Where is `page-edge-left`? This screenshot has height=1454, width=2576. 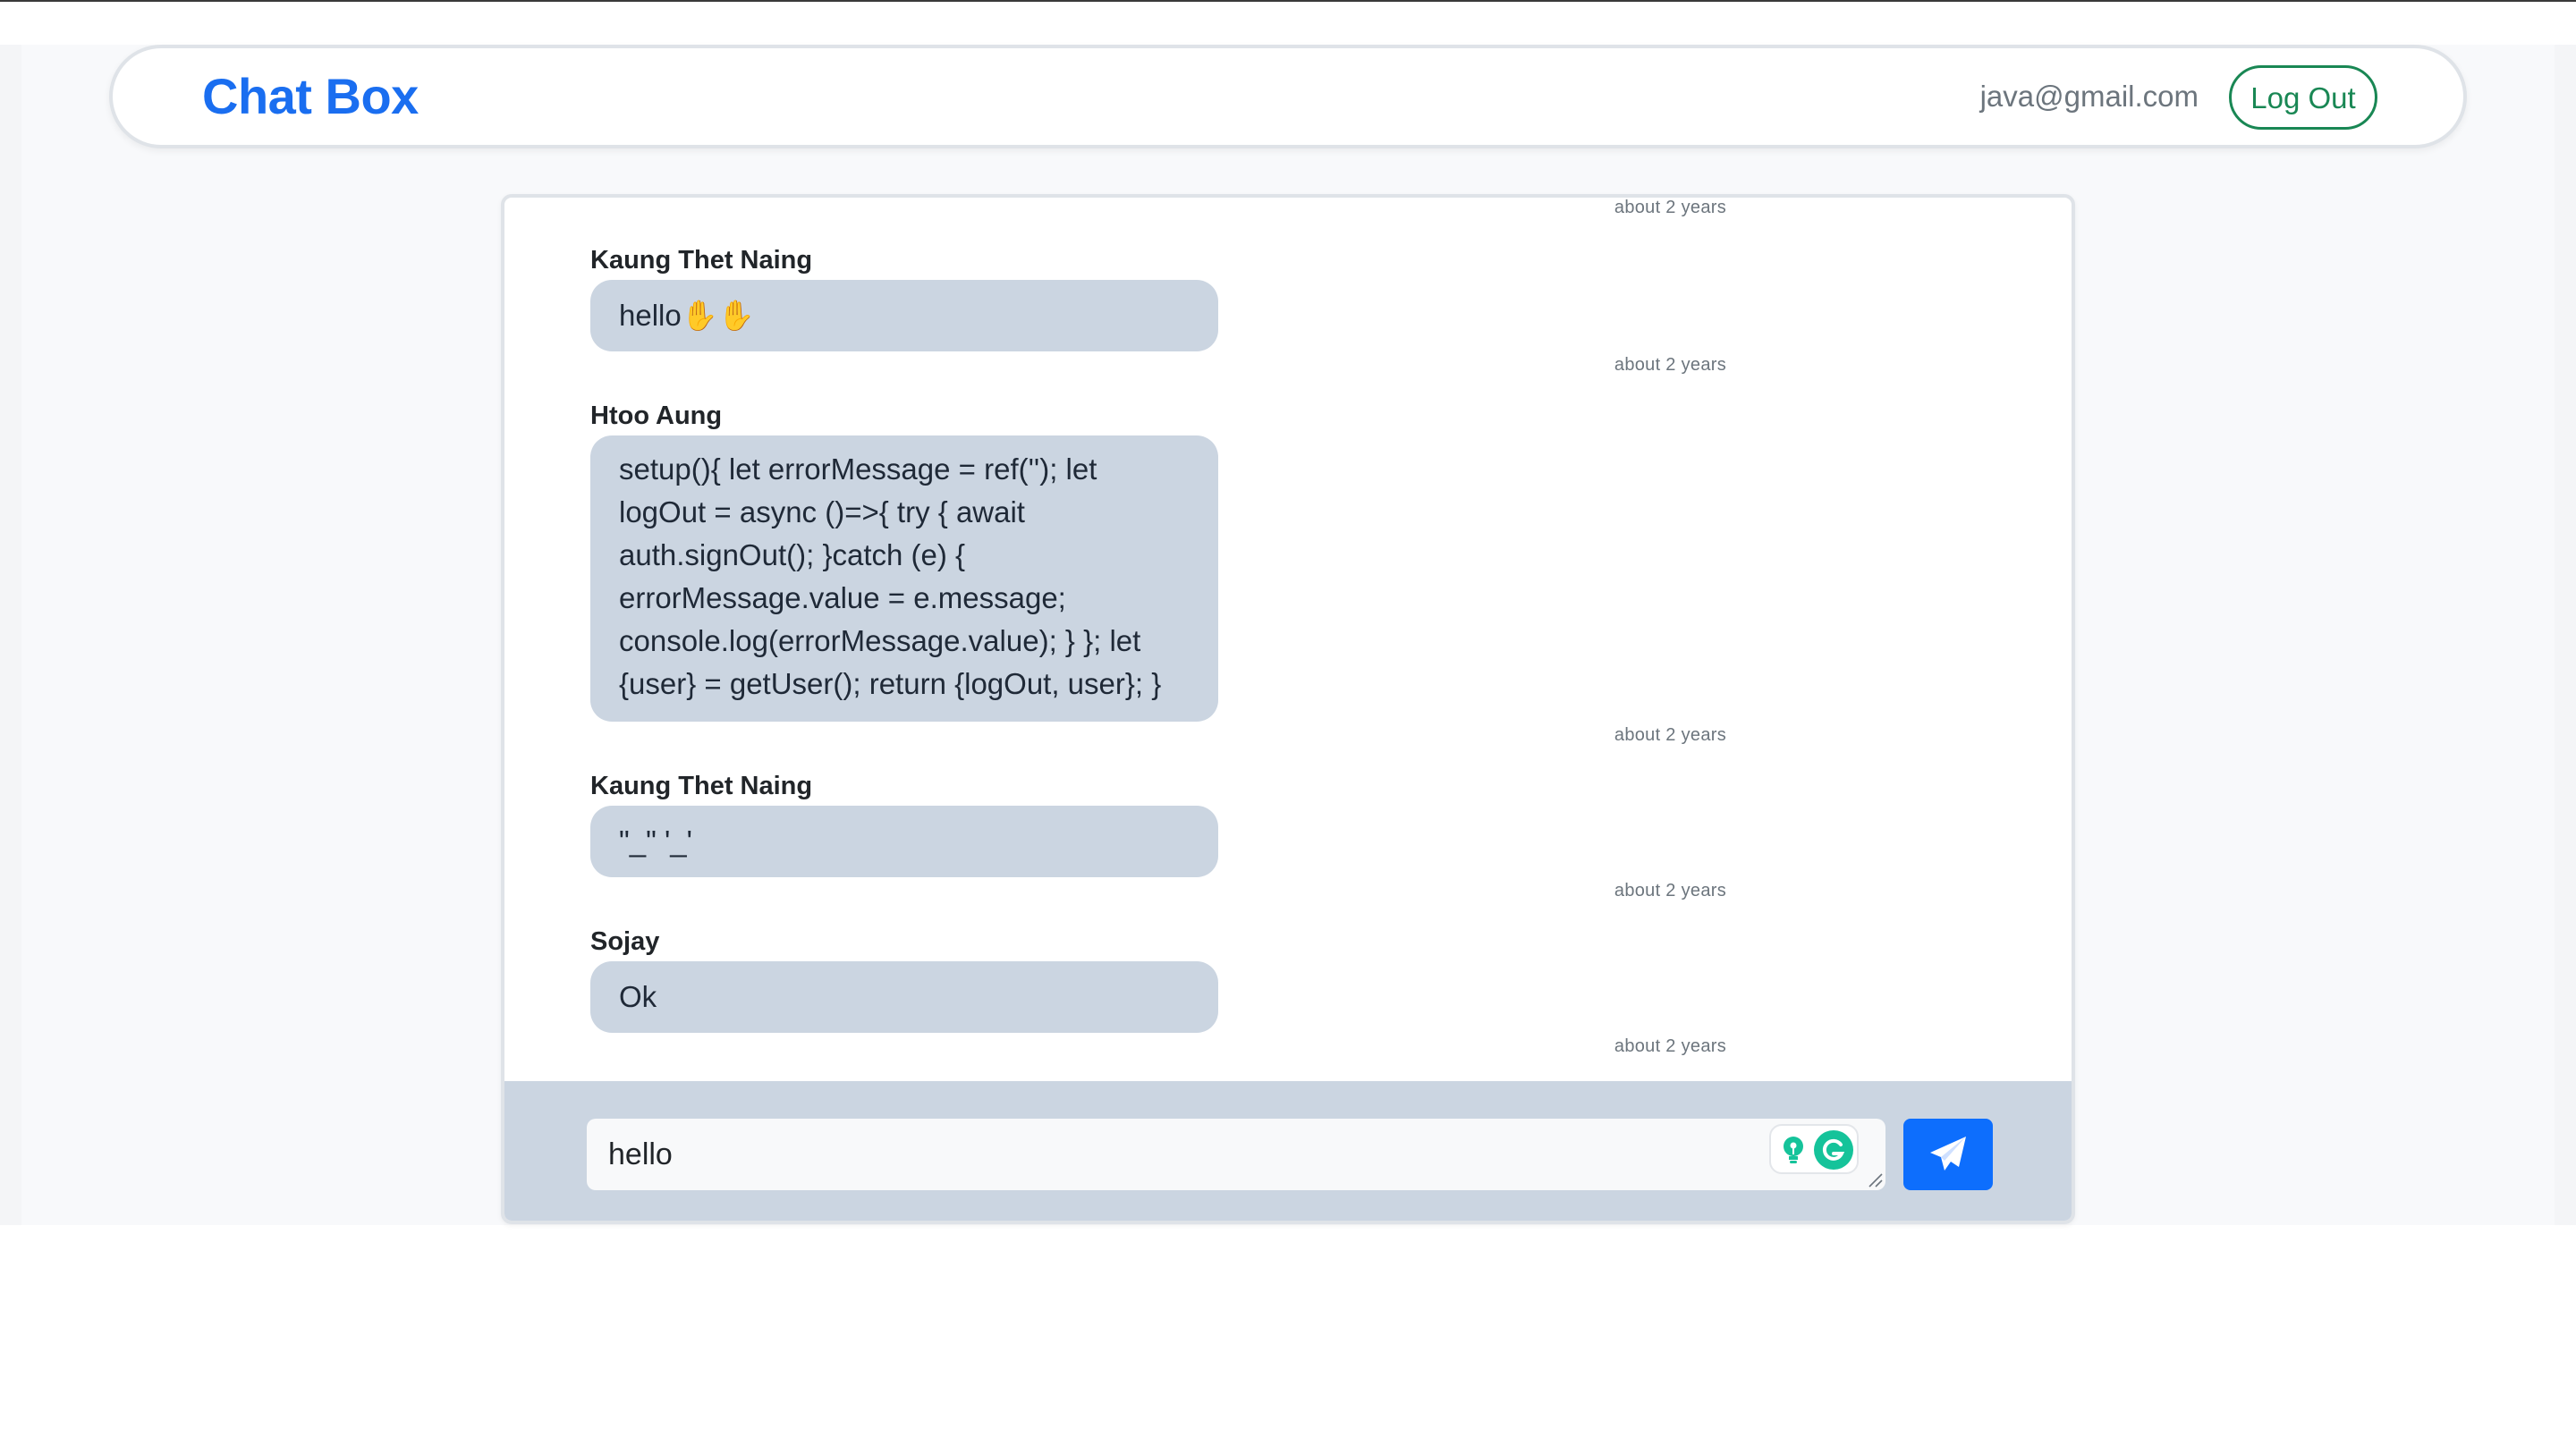
page-edge-left is located at coordinates (10, 635).